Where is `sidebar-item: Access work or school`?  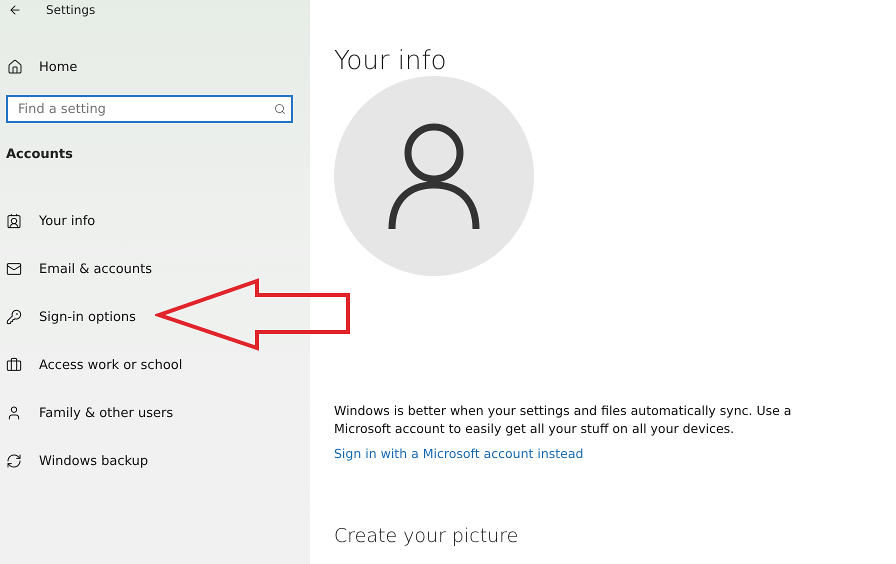 sidebar-item: Access work or school is located at coordinates (155, 365).